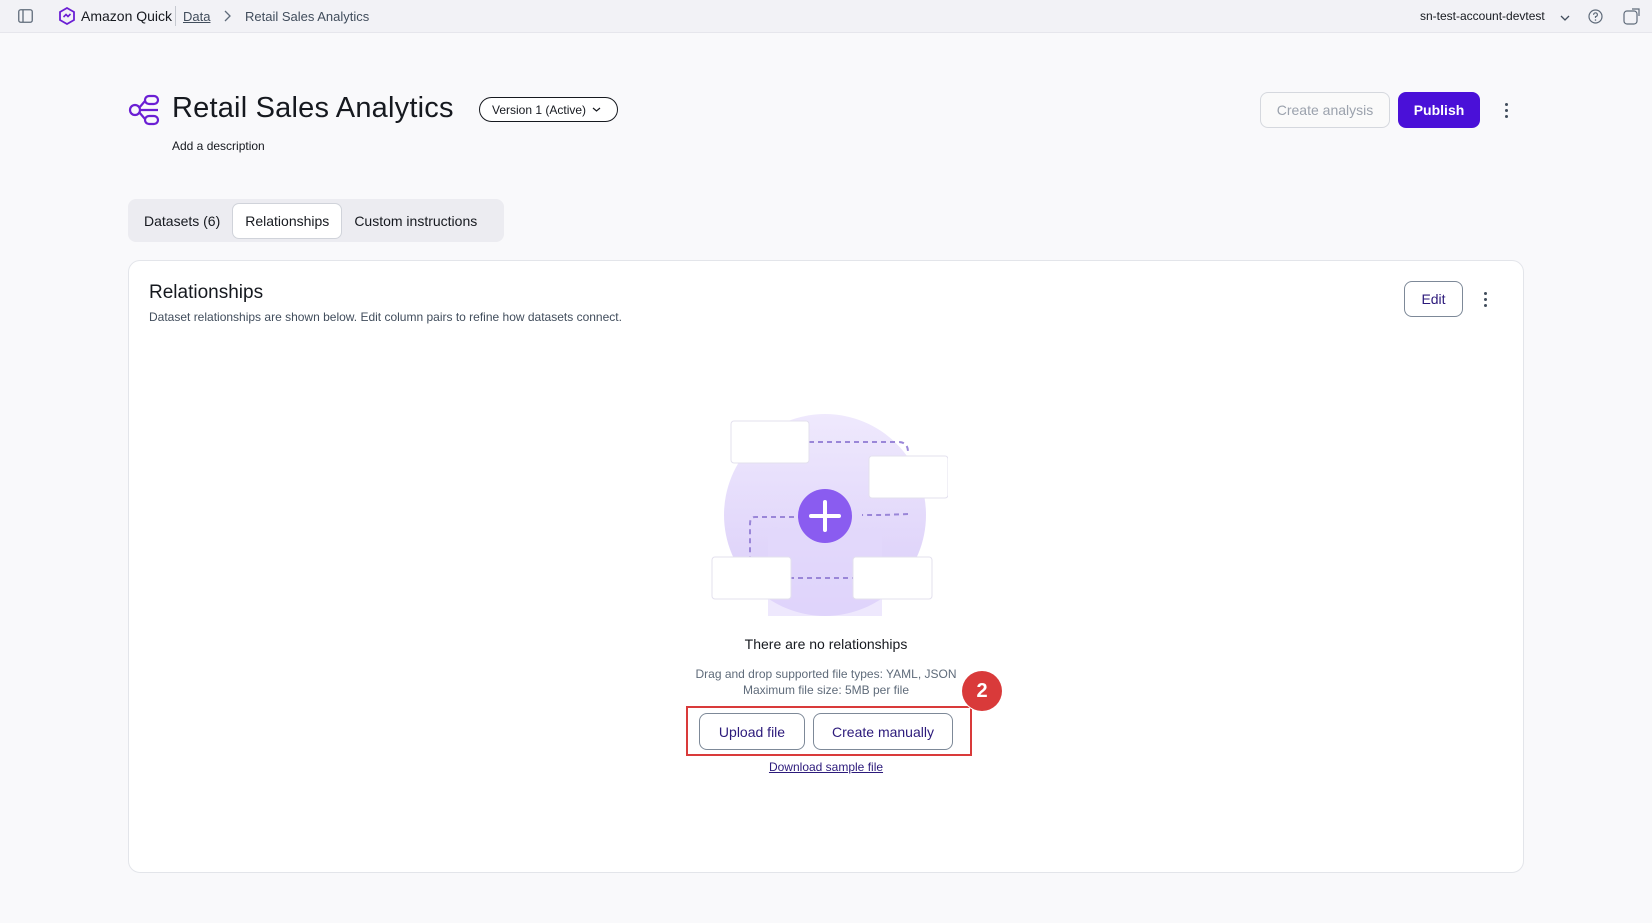  Describe the element at coordinates (1325, 110) in the screenshot. I see `create-analysis-button: Create analysis` at that location.